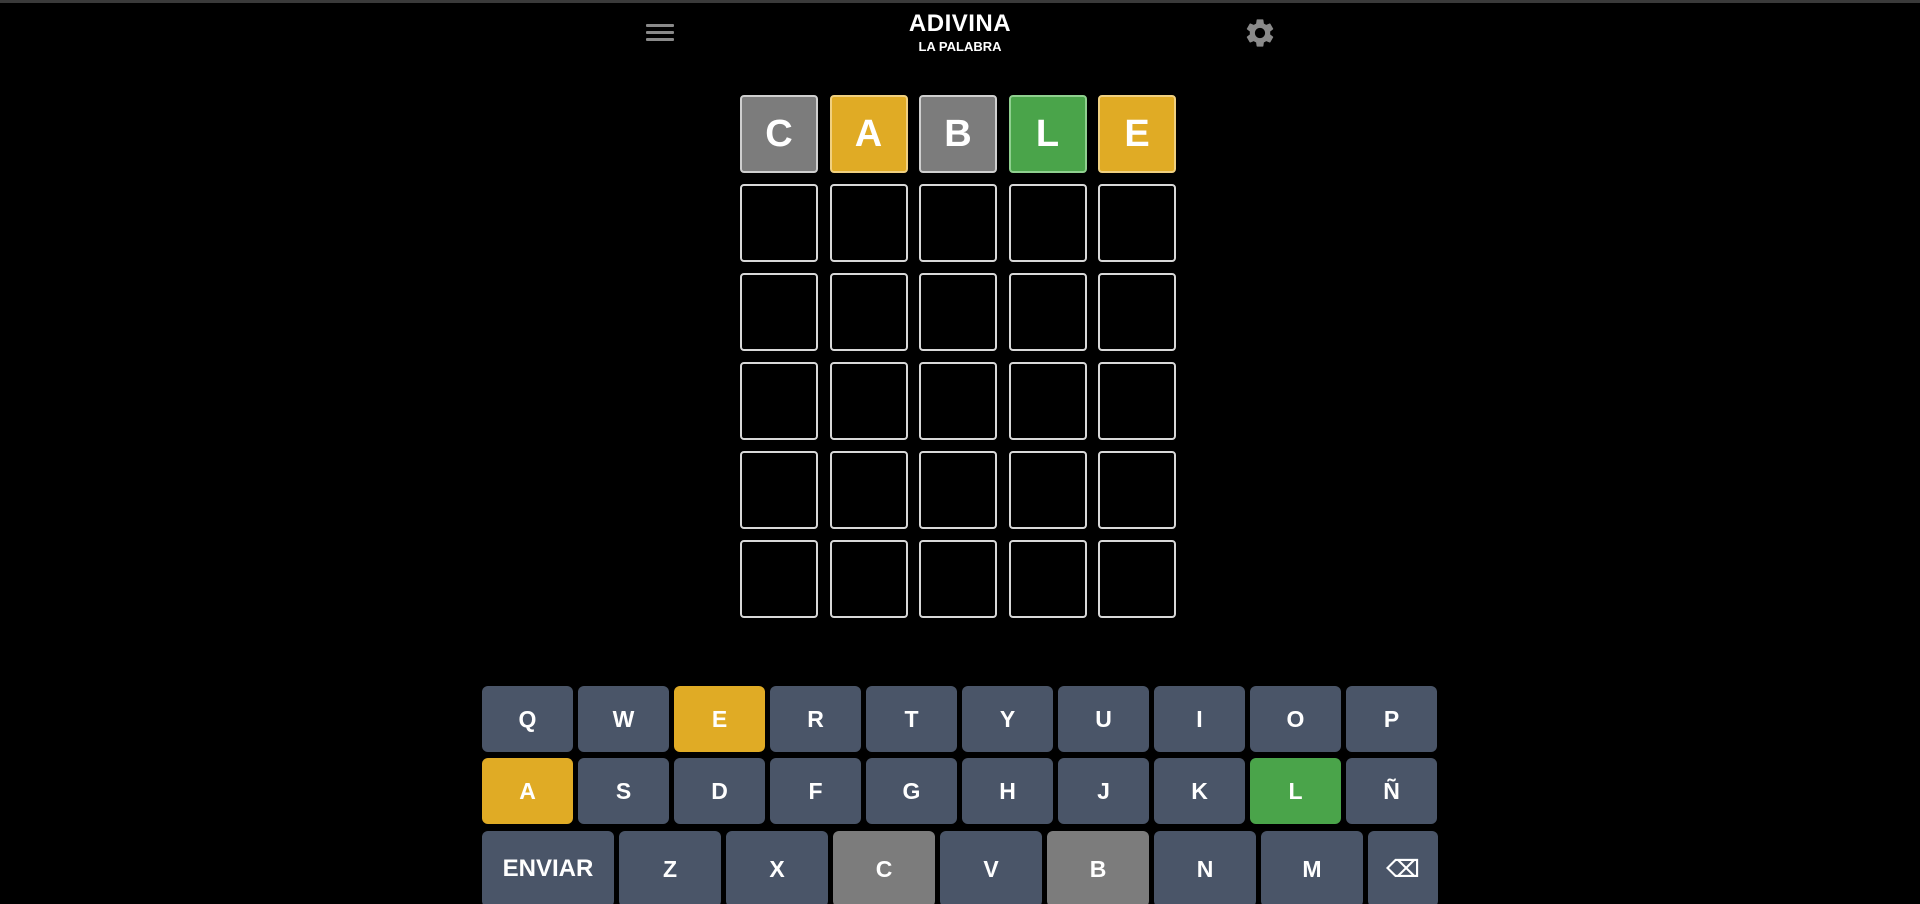 This screenshot has width=1920, height=904. What do you see at coordinates (1391, 791) in the screenshot?
I see `key-enye: Ñ` at bounding box center [1391, 791].